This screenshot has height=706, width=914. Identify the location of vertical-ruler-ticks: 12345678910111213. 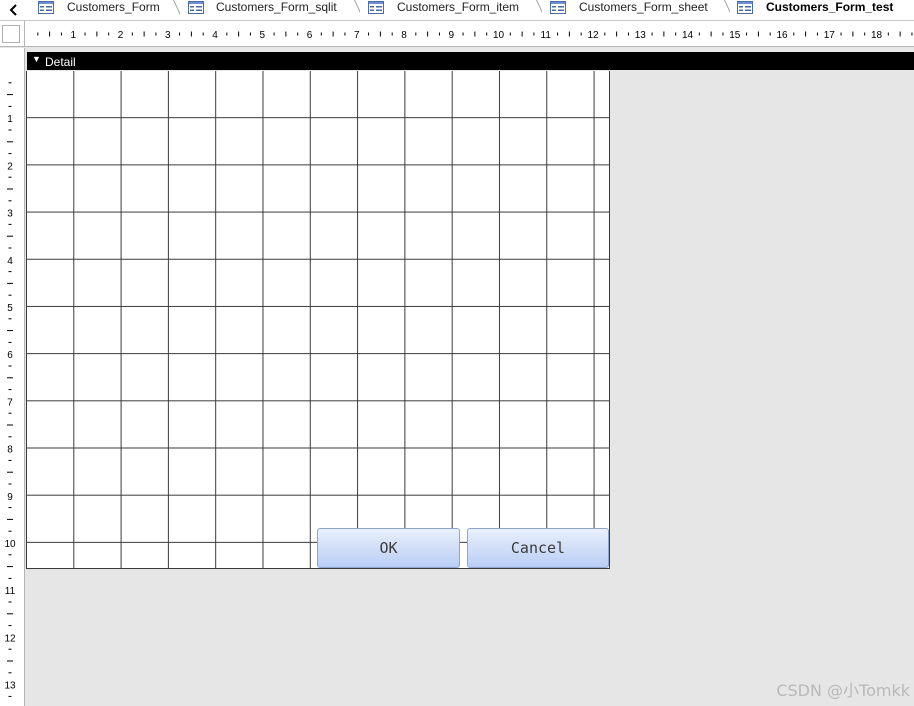
(10, 389).